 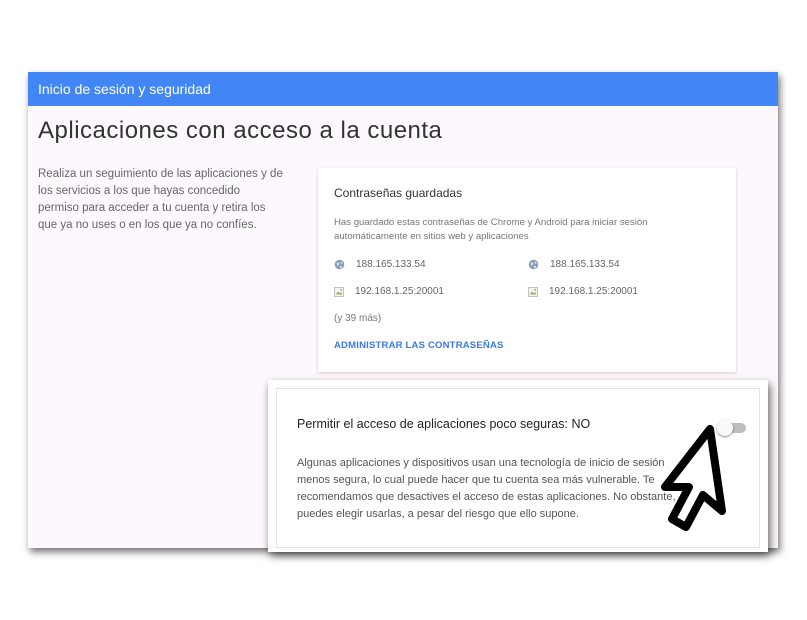 What do you see at coordinates (358, 318) in the screenshot?
I see `more-count: (y 39 más)` at bounding box center [358, 318].